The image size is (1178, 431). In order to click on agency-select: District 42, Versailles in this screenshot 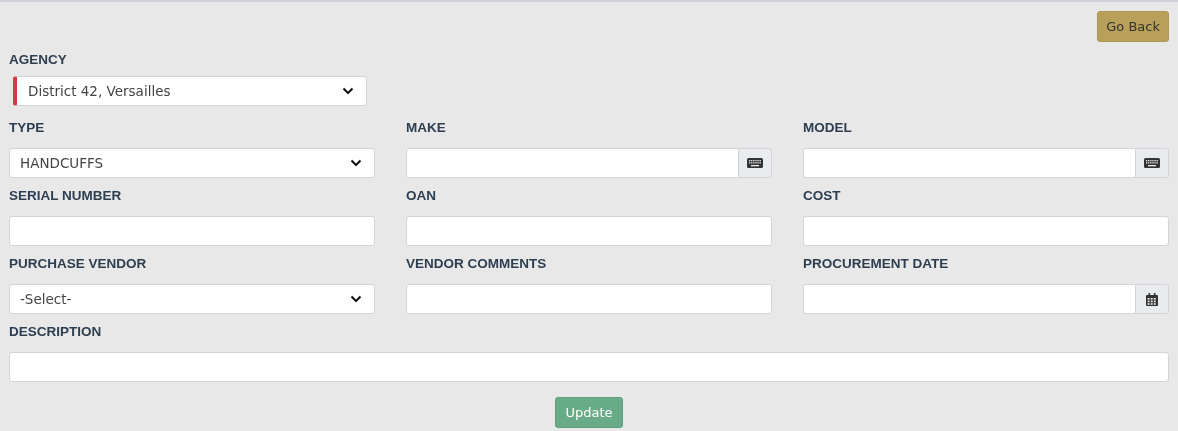, I will do `click(190, 91)`.